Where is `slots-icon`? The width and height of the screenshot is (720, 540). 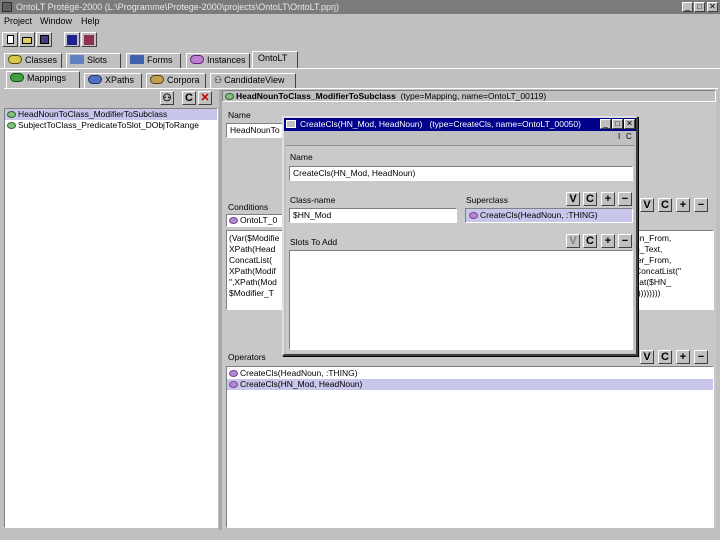
slots-icon is located at coordinates (77, 59).